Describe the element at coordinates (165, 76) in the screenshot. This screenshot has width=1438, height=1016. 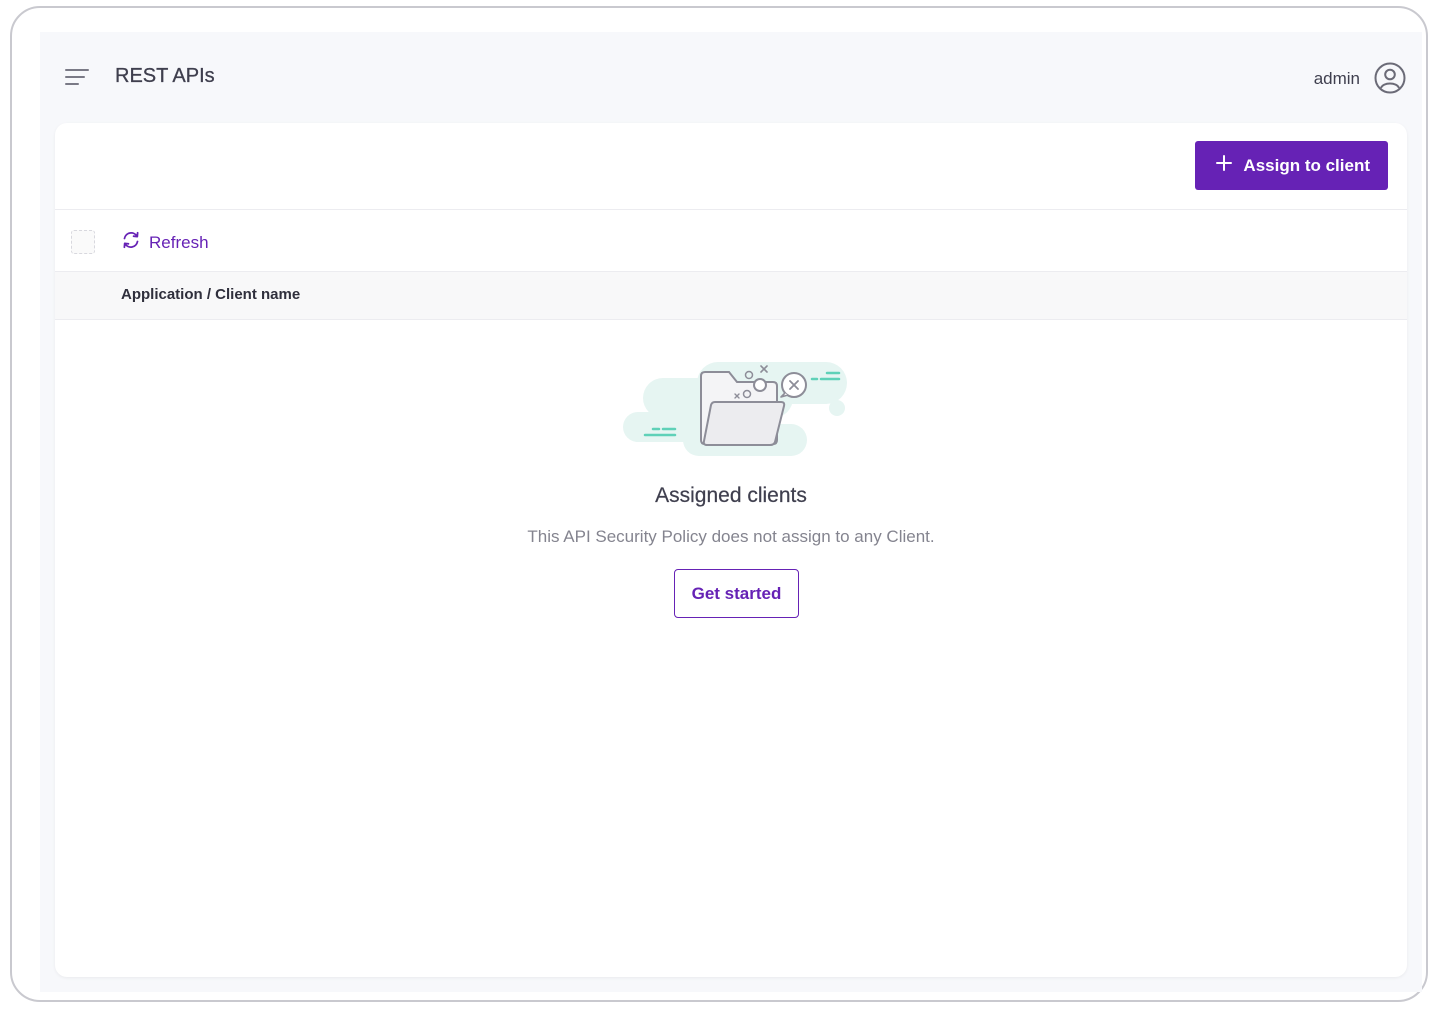
I see `page-title: REST APIs` at that location.